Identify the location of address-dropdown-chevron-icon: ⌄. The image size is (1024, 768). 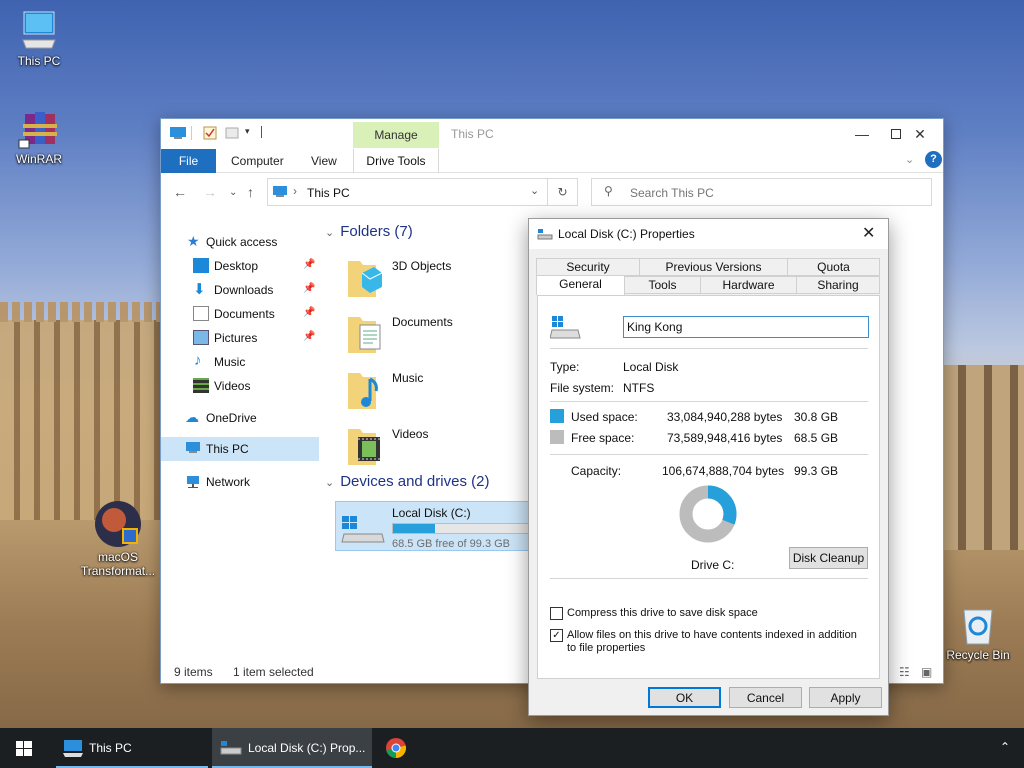
(534, 190).